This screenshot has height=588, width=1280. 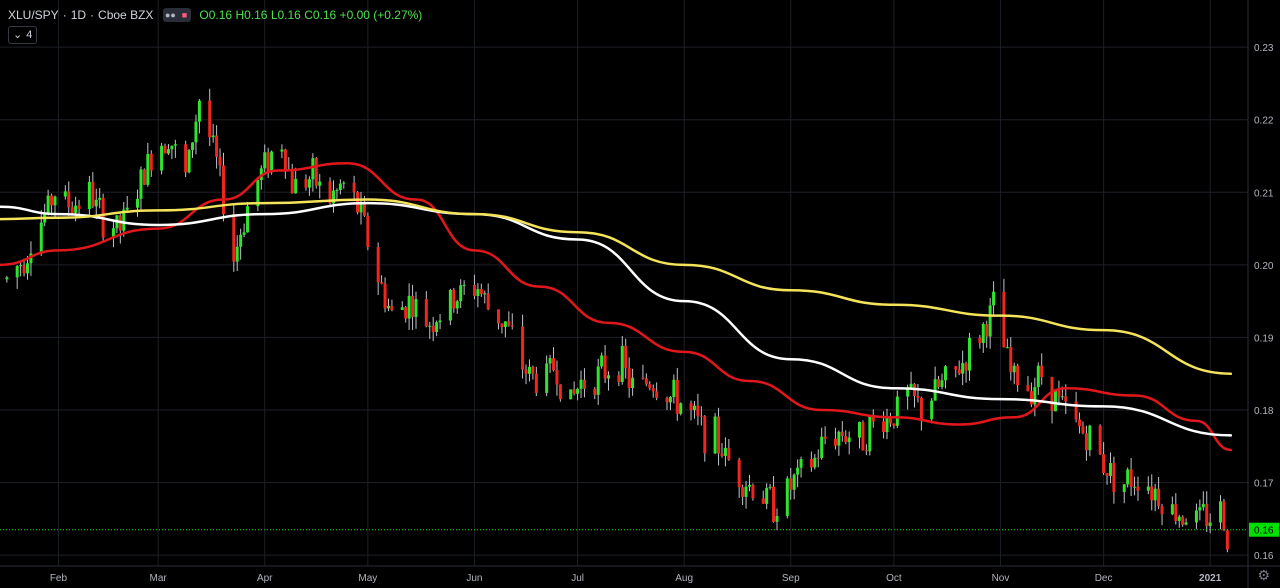 What do you see at coordinates (1264, 556) in the screenshot?
I see `y-tick-label: 0.16` at bounding box center [1264, 556].